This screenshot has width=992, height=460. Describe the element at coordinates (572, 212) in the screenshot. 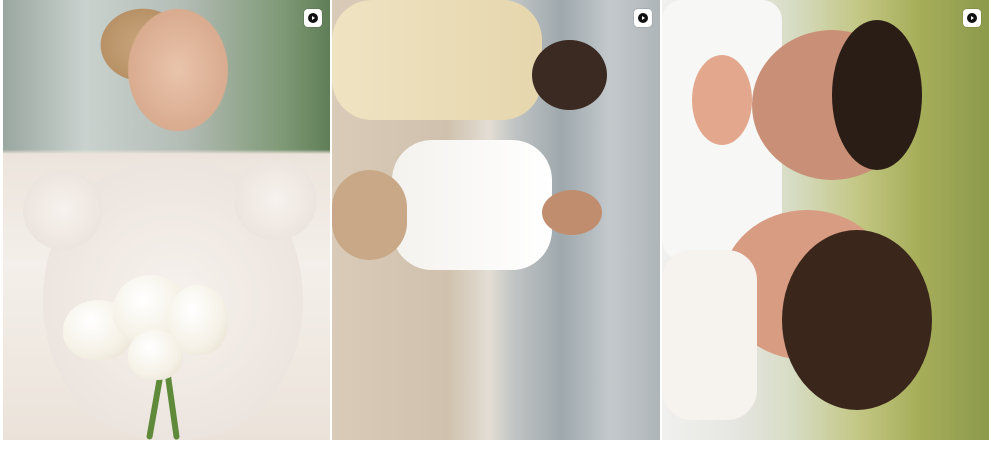

I see `groom-face` at that location.